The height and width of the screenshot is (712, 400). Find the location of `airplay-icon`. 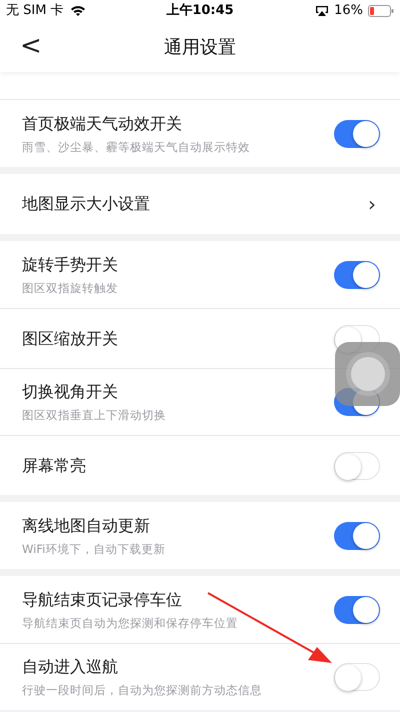

airplay-icon is located at coordinates (322, 11).